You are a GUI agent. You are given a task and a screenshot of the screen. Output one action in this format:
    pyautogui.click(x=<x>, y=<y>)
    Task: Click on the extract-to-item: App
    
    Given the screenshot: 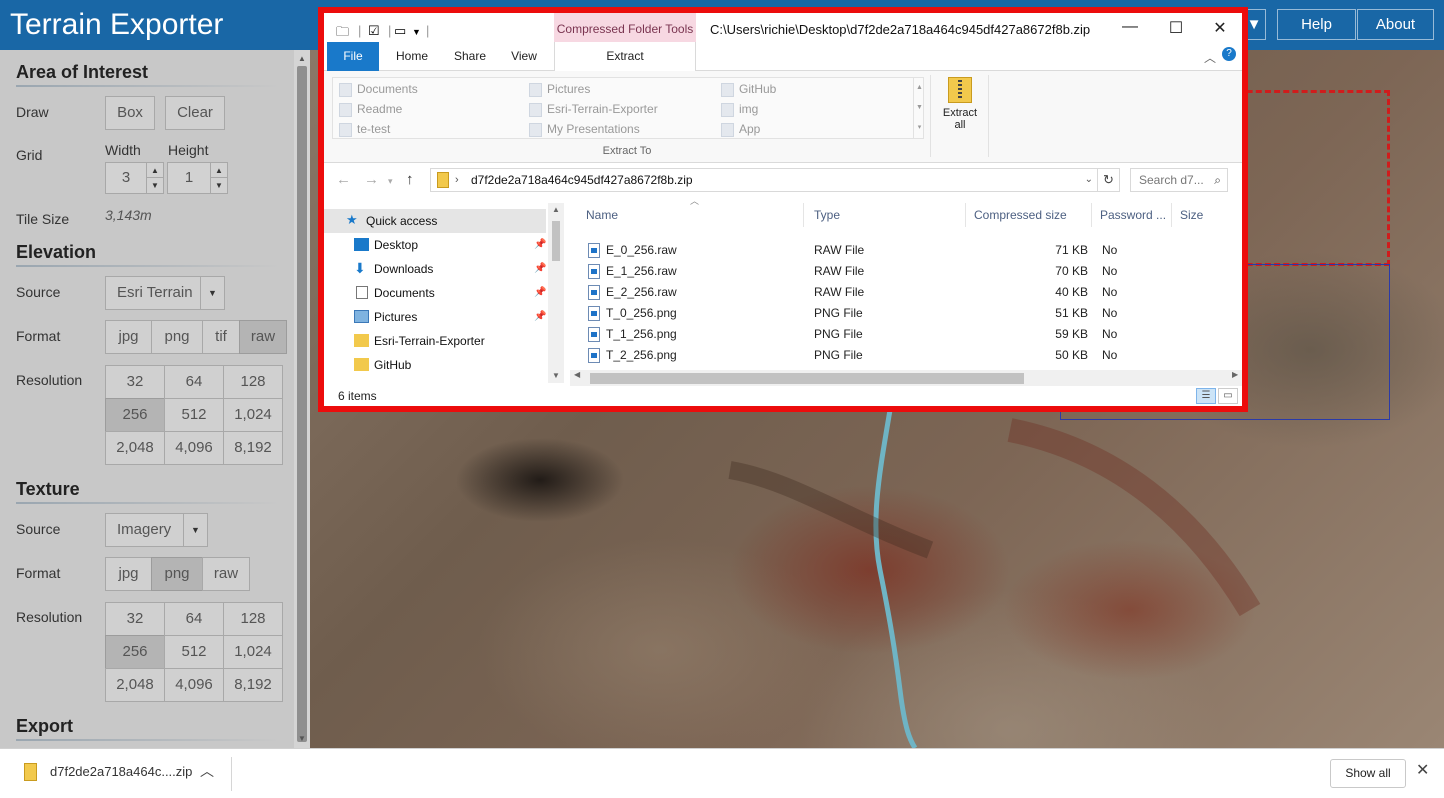 What is the action you would take?
    pyautogui.click(x=740, y=129)
    